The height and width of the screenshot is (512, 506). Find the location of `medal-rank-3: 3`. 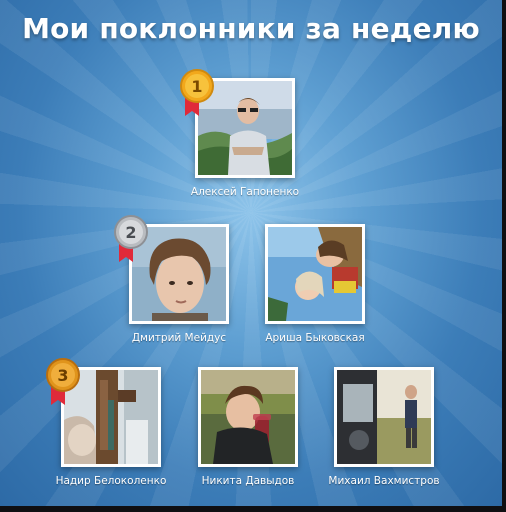

medal-rank-3: 3 is located at coordinates (62, 375).